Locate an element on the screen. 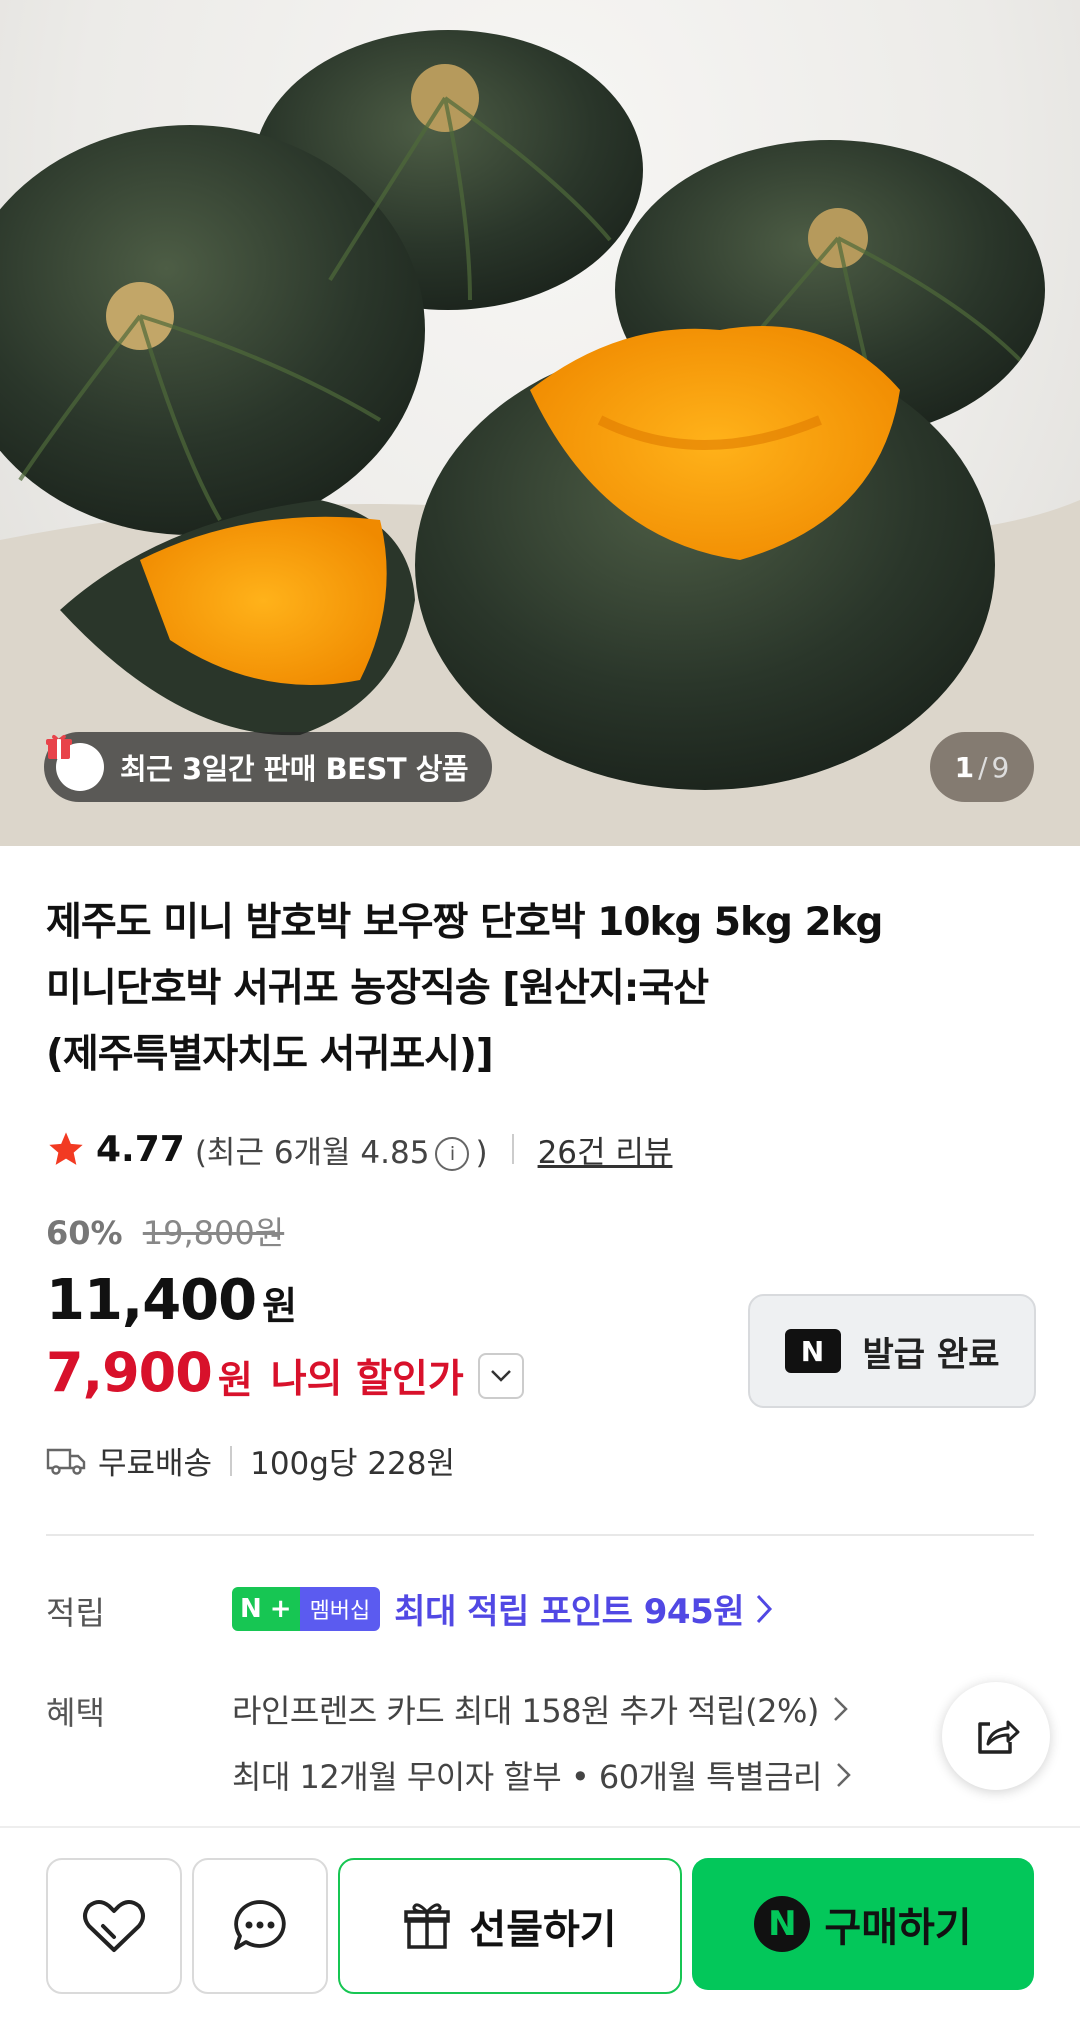 The height and width of the screenshot is (2024, 1080). points-label: 적립 is located at coordinates (75, 1613).